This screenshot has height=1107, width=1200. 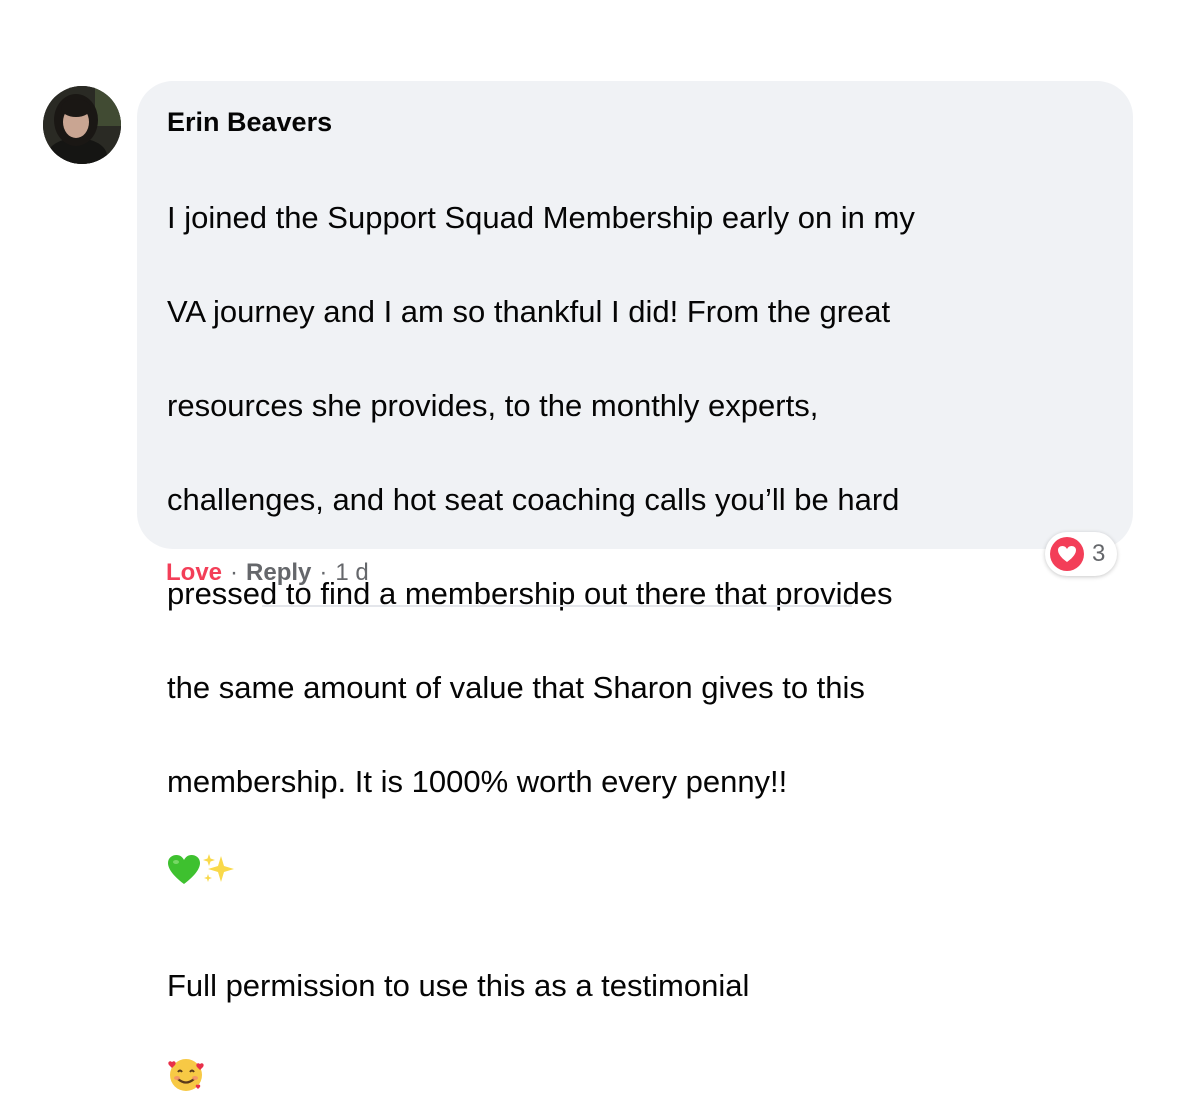 I want to click on profile-photo, so click(x=82, y=125).